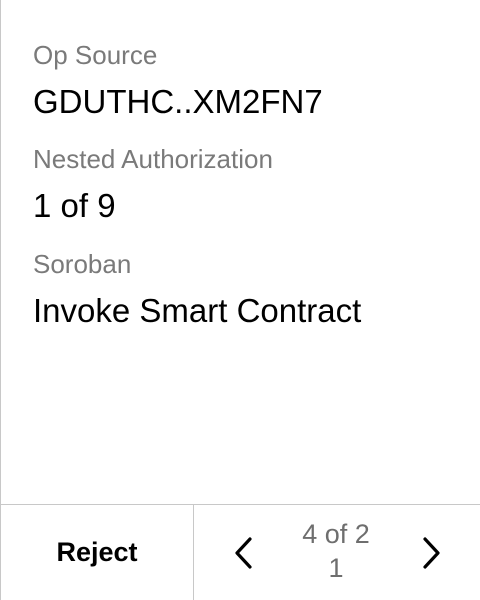 Image resolution: width=480 pixels, height=600 pixels. I want to click on previous-page-button, so click(244, 553).